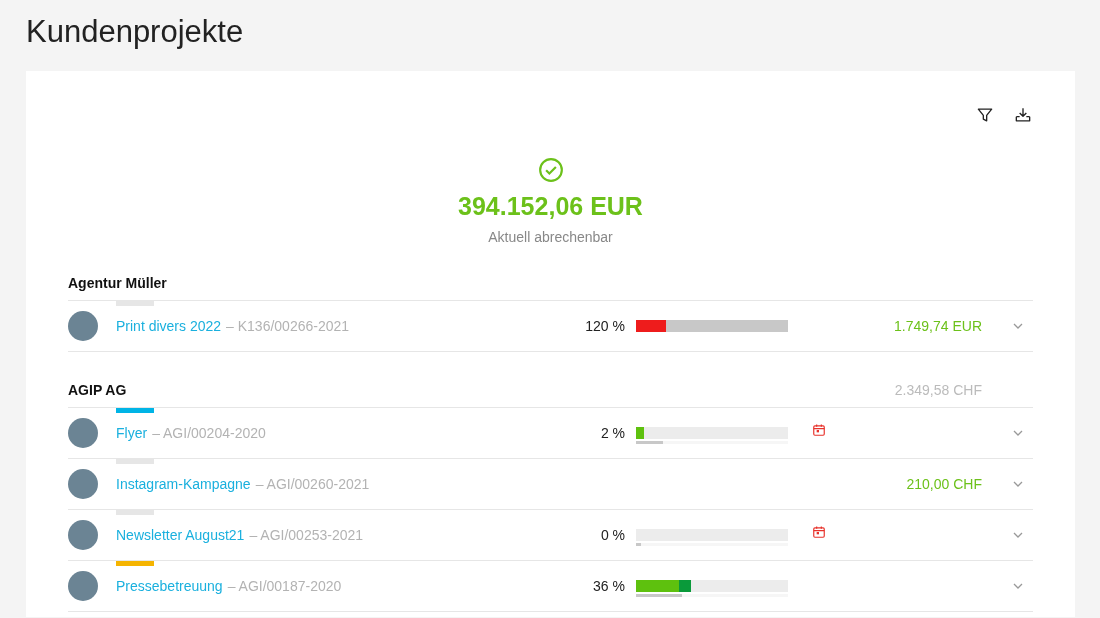 This screenshot has width=1100, height=618. I want to click on client-total: 2.349,58 CHF, so click(938, 390).